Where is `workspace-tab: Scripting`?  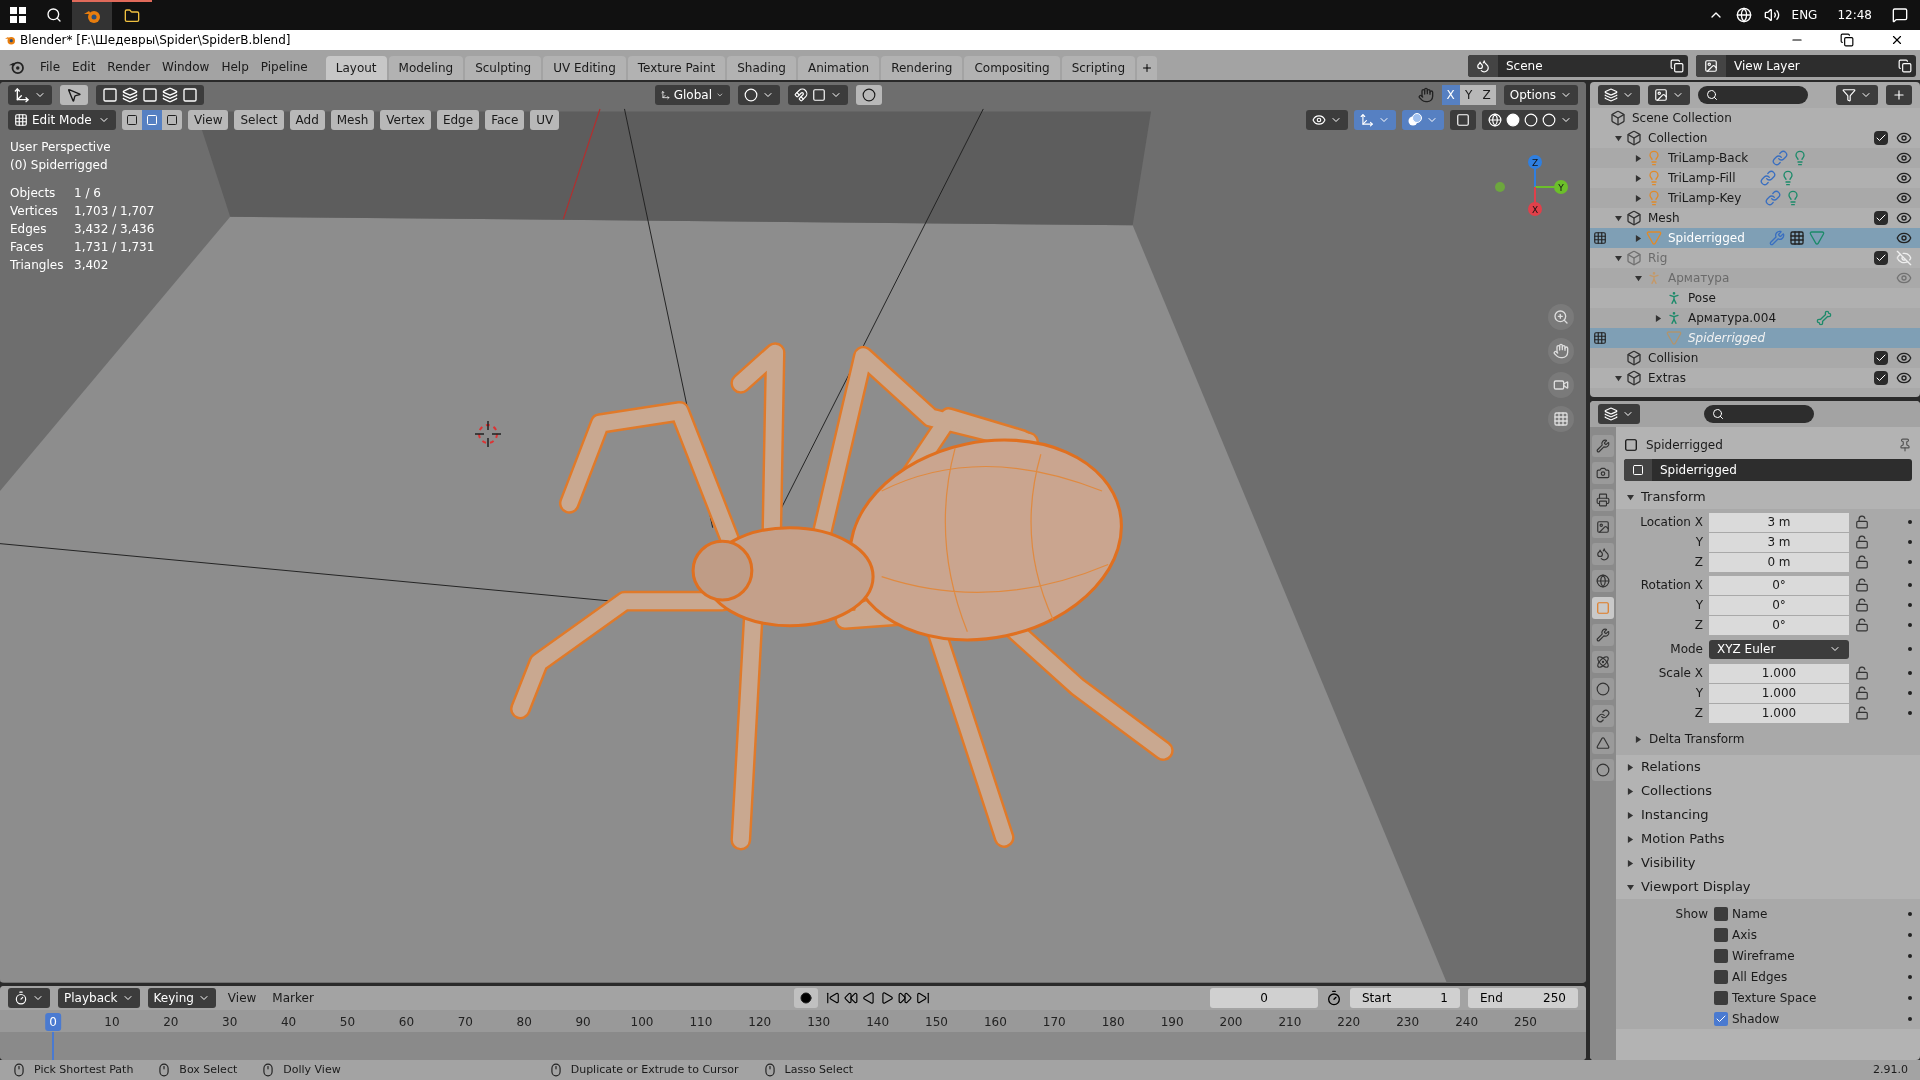 workspace-tab: Scripting is located at coordinates (1098, 68).